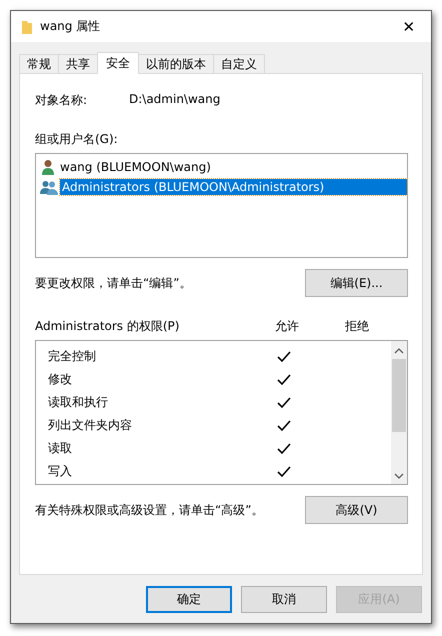  I want to click on user-icon, so click(48, 167).